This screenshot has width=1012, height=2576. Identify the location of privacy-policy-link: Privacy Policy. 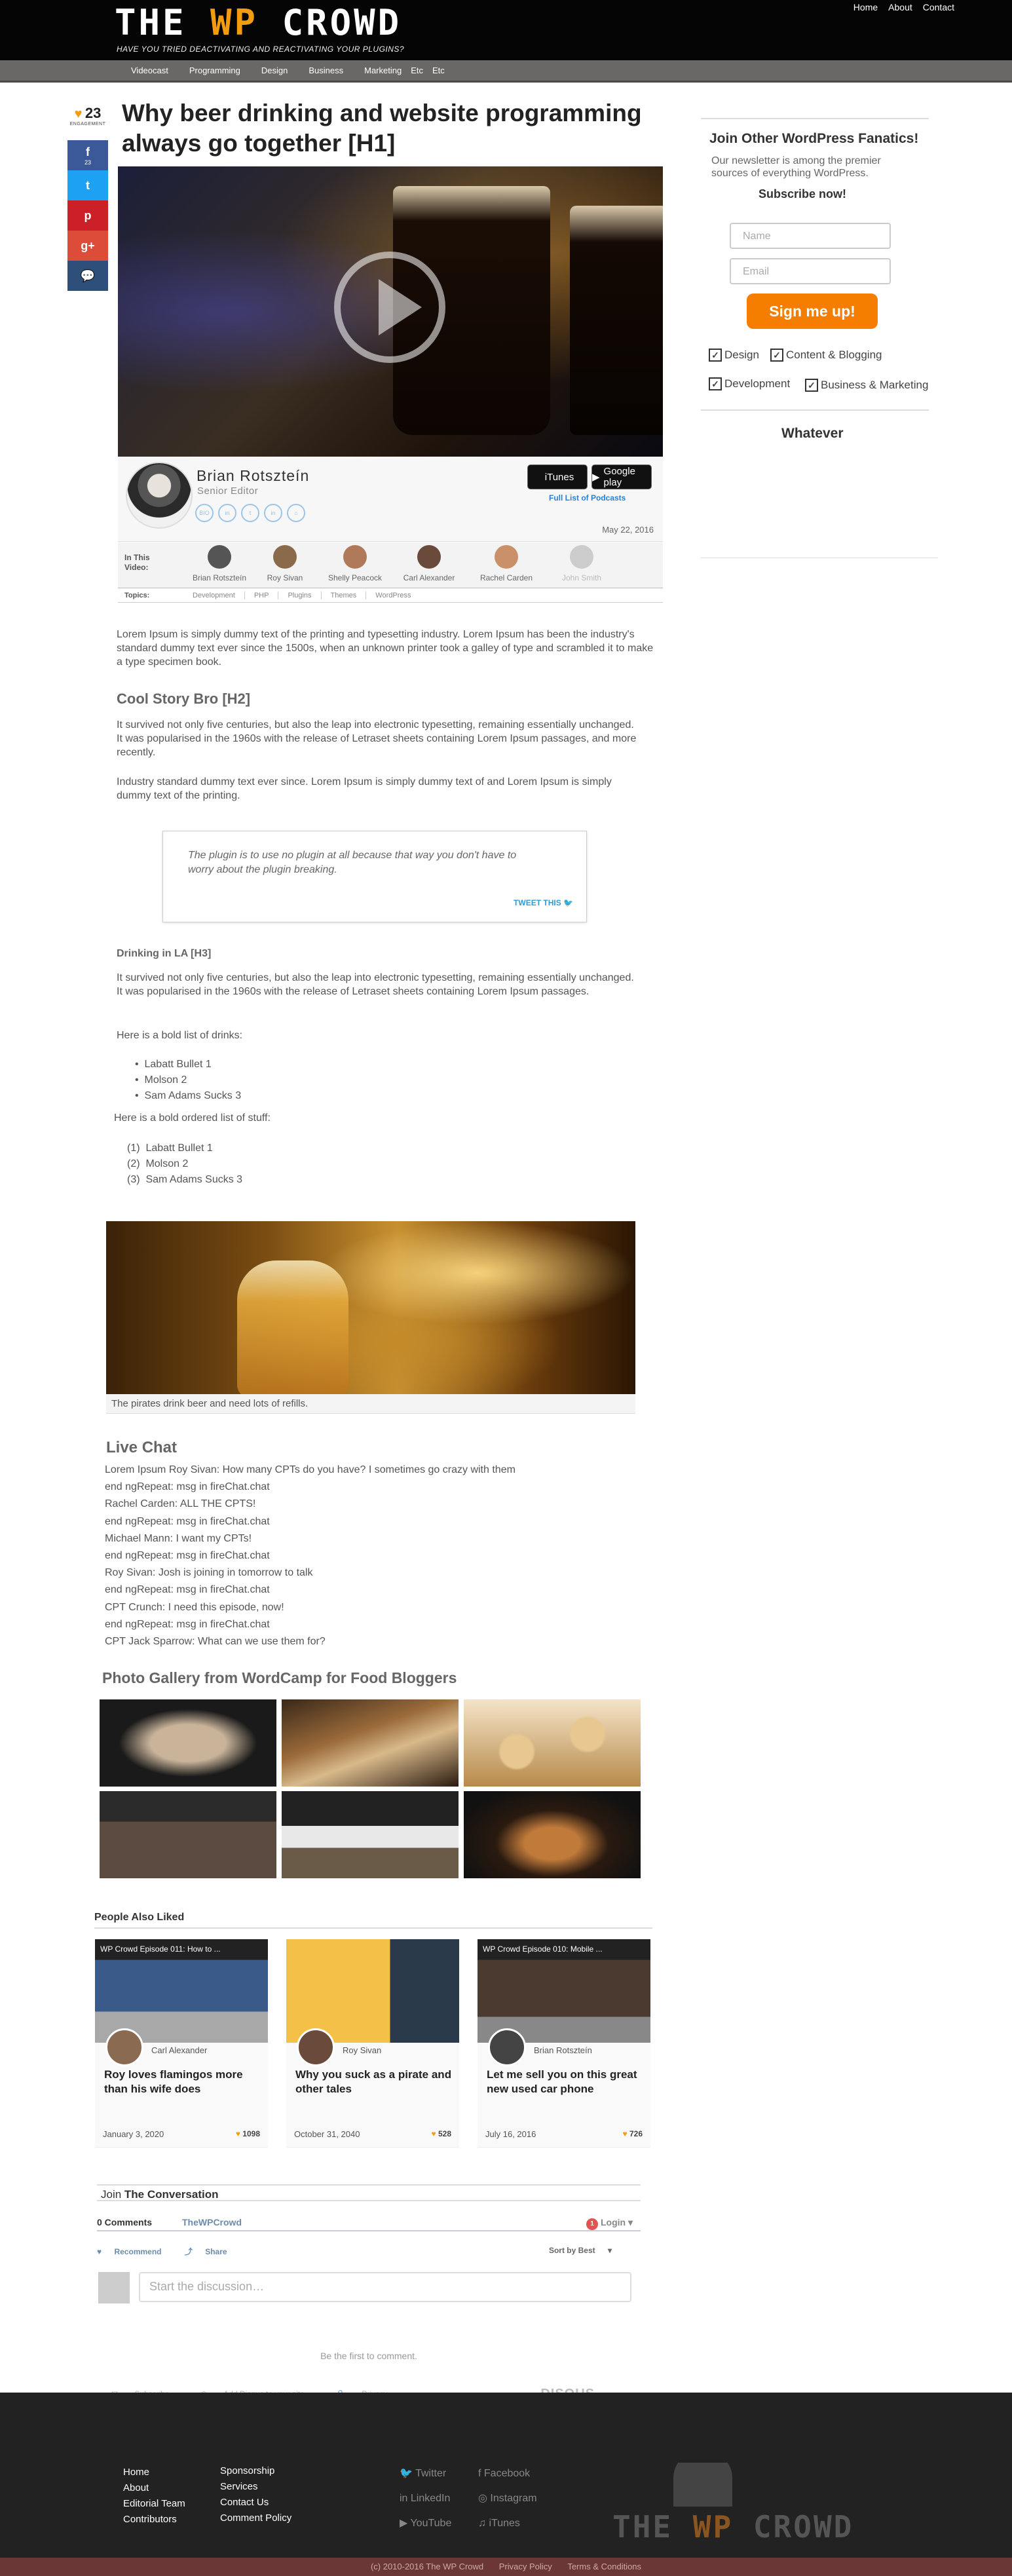
(525, 2566).